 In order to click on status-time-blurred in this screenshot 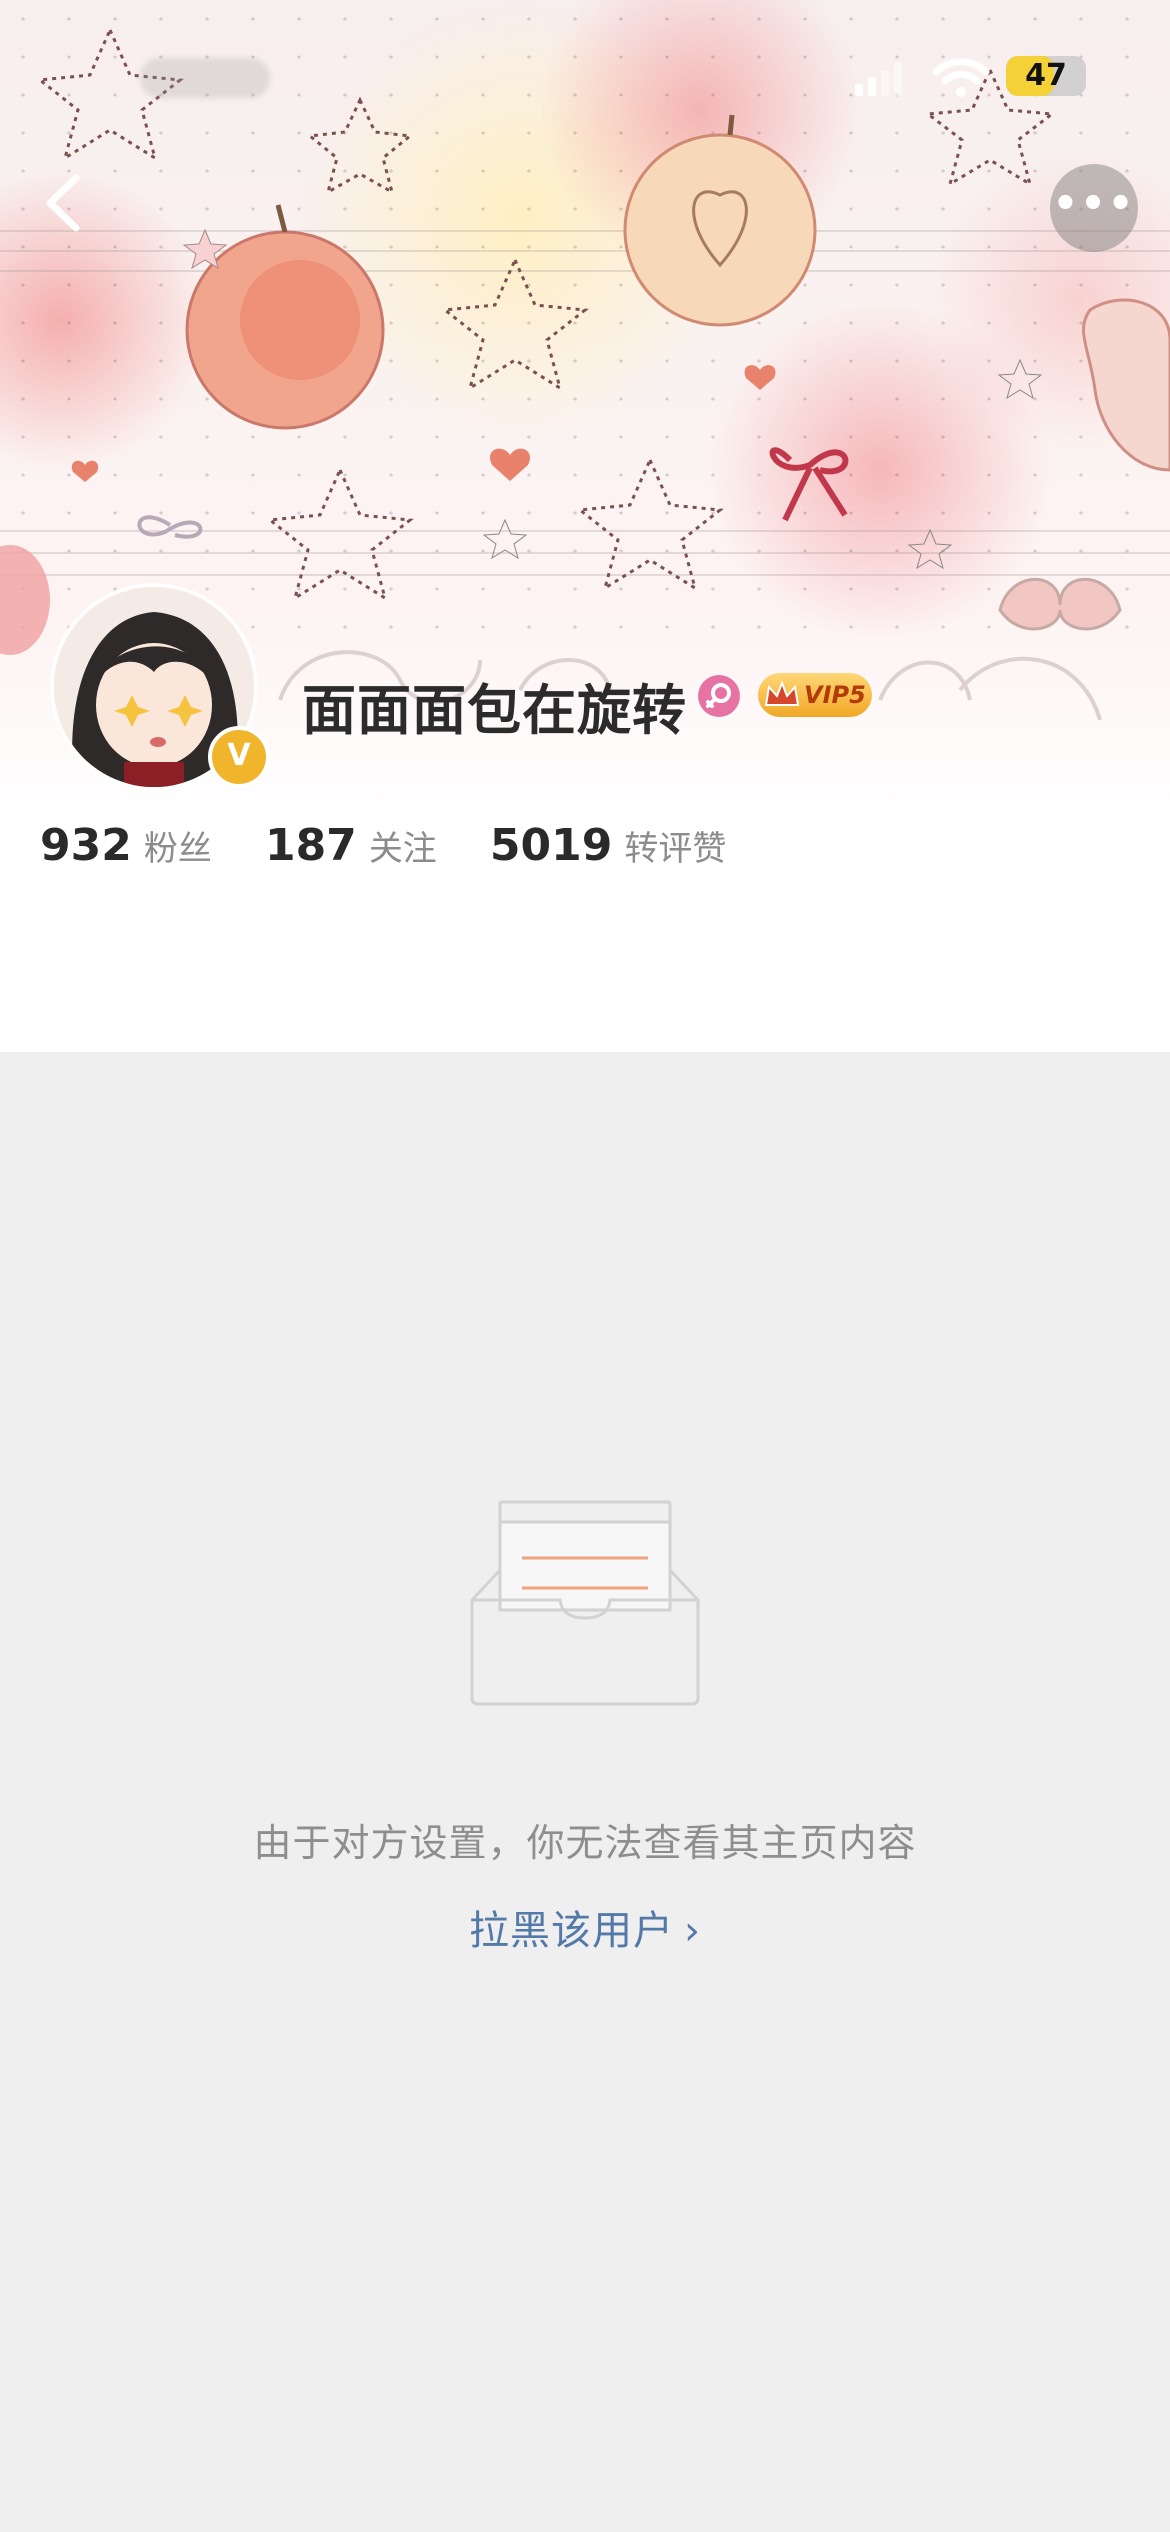, I will do `click(205, 78)`.